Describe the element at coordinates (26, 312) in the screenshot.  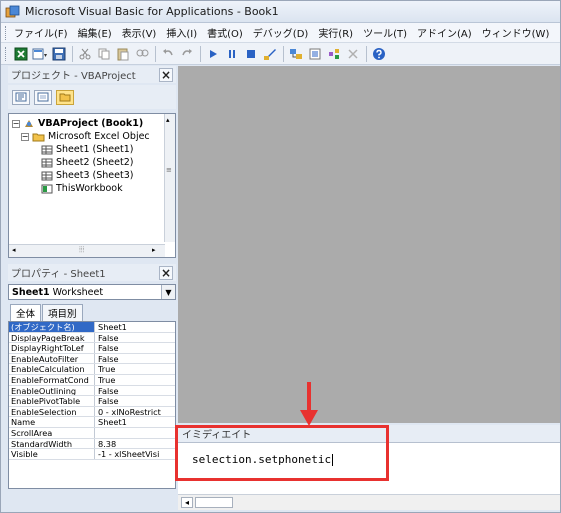
I see `tab-alphabetic: 全体` at that location.